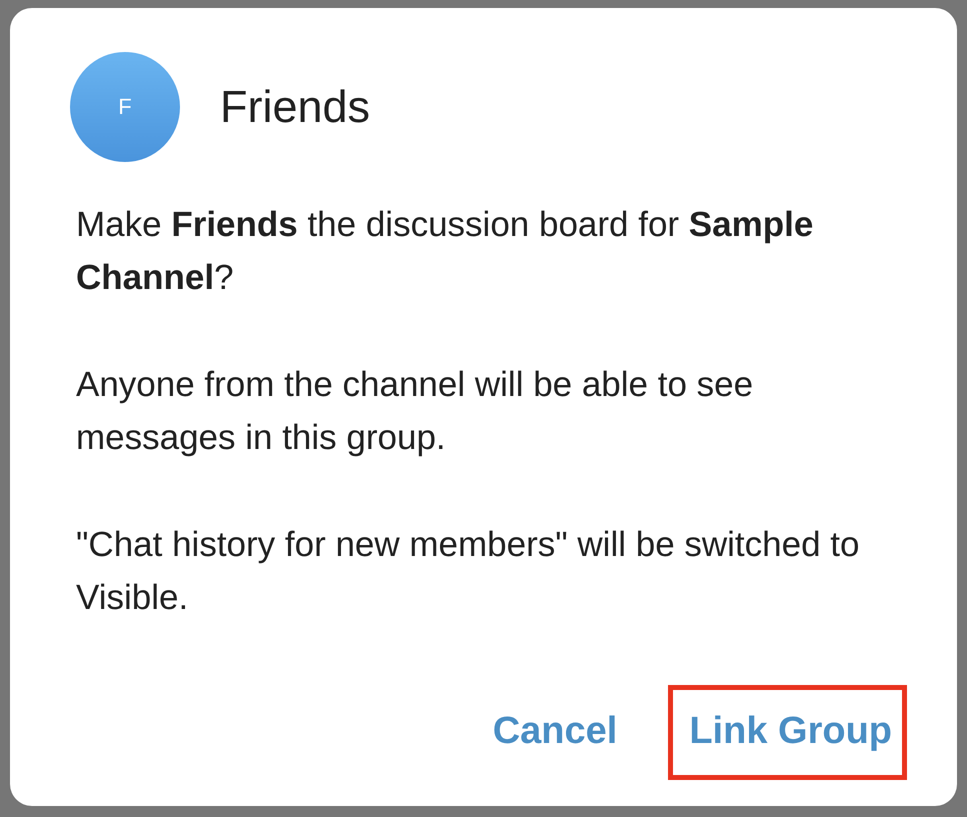 Image resolution: width=967 pixels, height=817 pixels. Describe the element at coordinates (787, 732) in the screenshot. I see `highlighted-dialog-button: Link Group` at that location.